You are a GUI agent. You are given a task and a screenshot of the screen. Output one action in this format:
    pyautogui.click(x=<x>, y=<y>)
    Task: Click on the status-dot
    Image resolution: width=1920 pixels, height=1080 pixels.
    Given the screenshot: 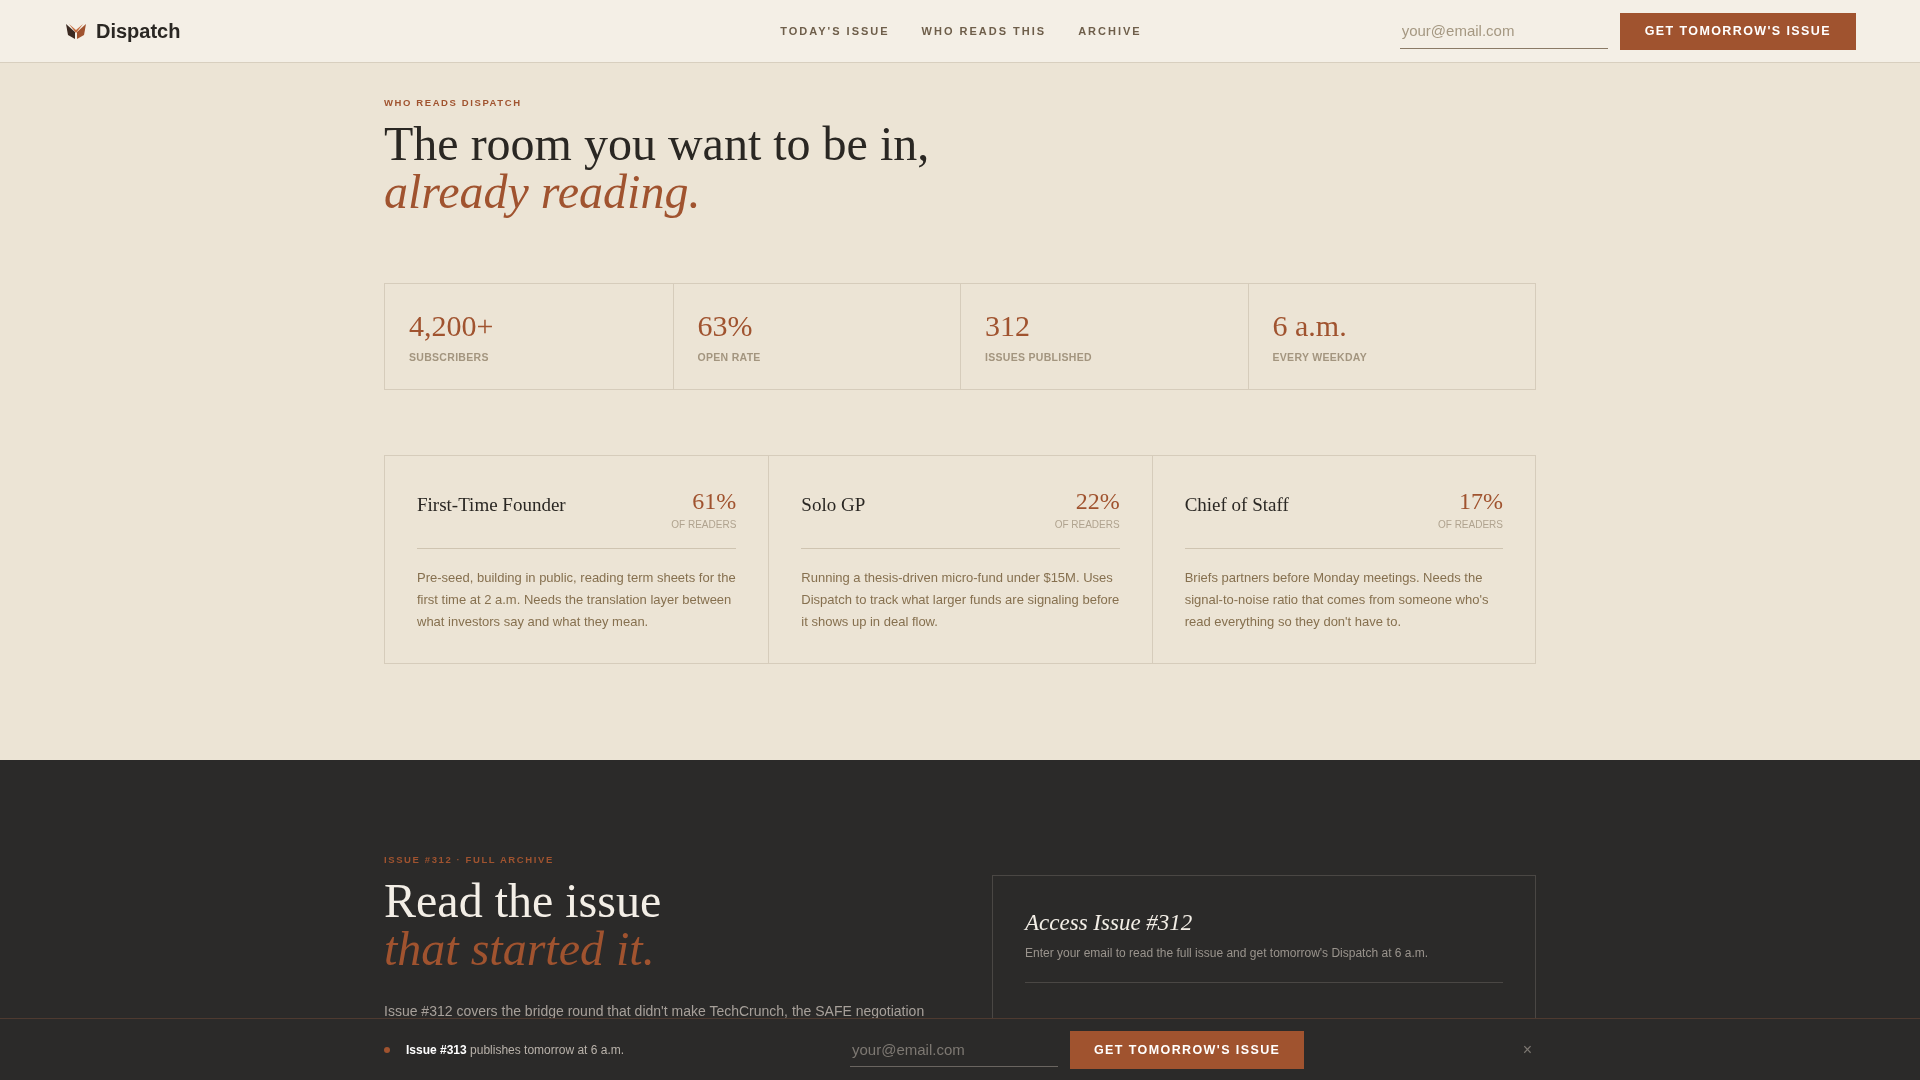 What is the action you would take?
    pyautogui.click(x=387, y=1049)
    